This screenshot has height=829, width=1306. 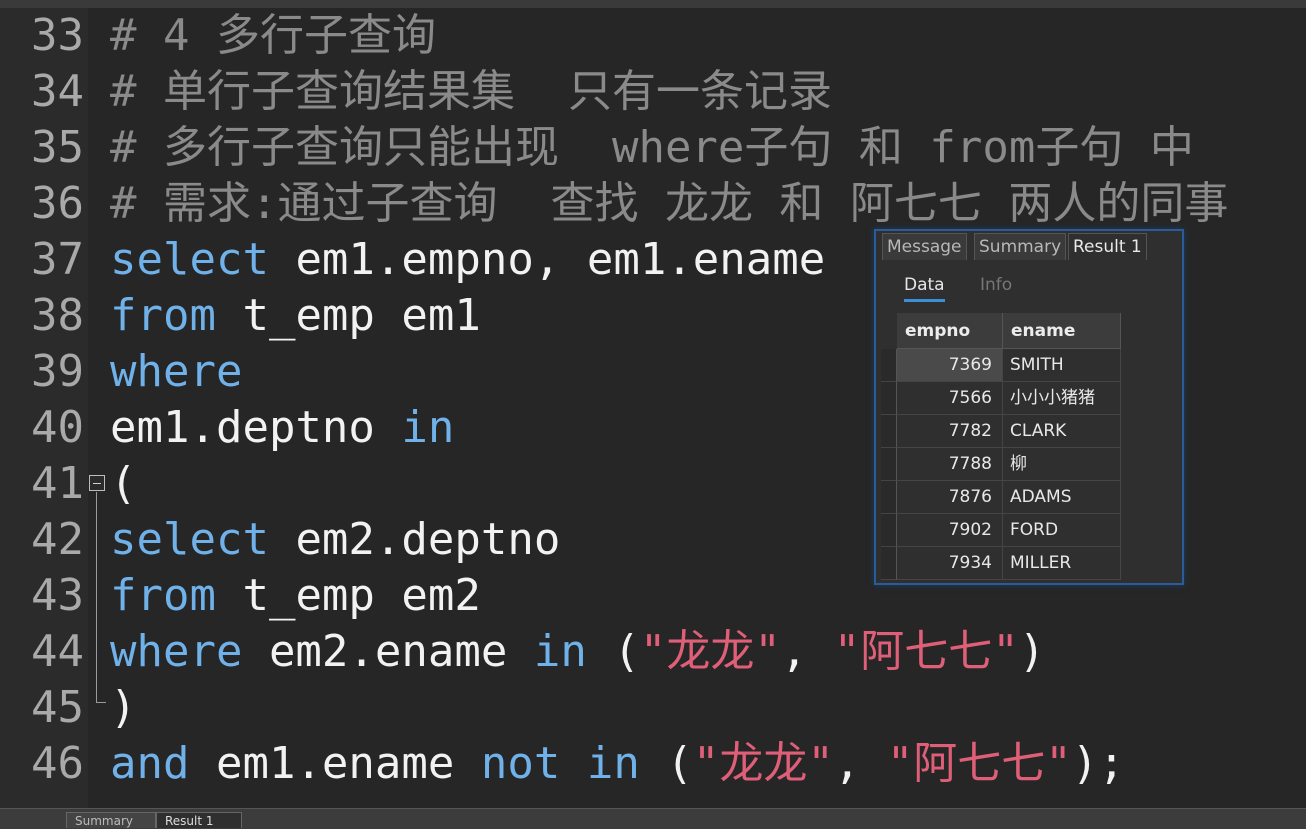 I want to click on bottom-tab-result-1: Result 1, so click(x=199, y=820).